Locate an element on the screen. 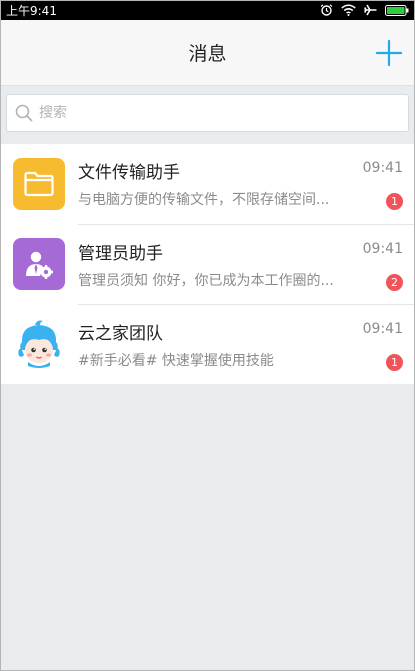 The image size is (415, 671). add-button is located at coordinates (389, 53).